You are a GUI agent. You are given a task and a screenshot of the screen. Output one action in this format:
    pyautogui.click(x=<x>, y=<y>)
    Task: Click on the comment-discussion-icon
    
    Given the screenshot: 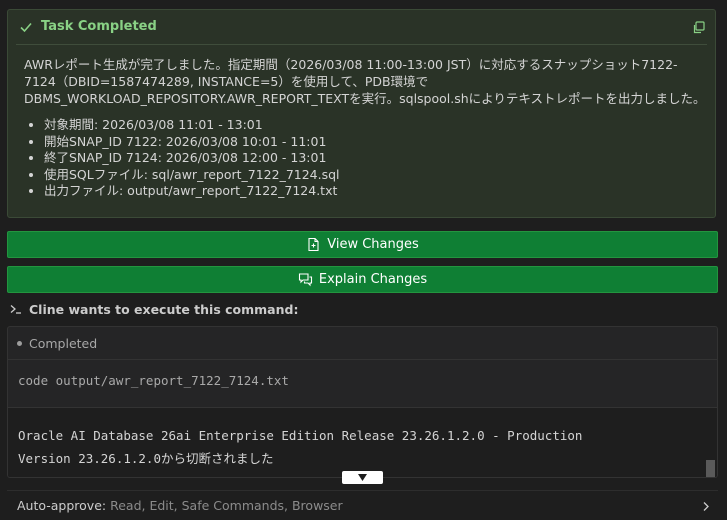 What is the action you would take?
    pyautogui.click(x=305, y=280)
    